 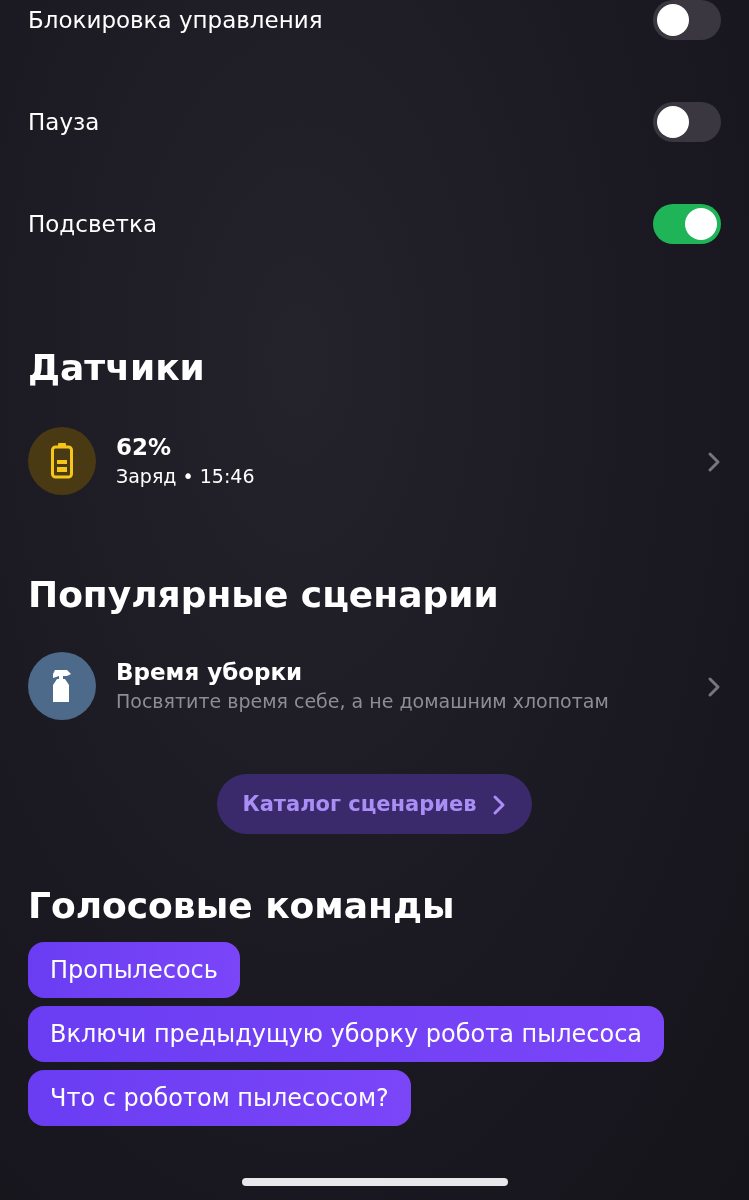 I want to click on scenario-description: Посвятите время себе, а не домашним хлопотам, so click(x=362, y=701).